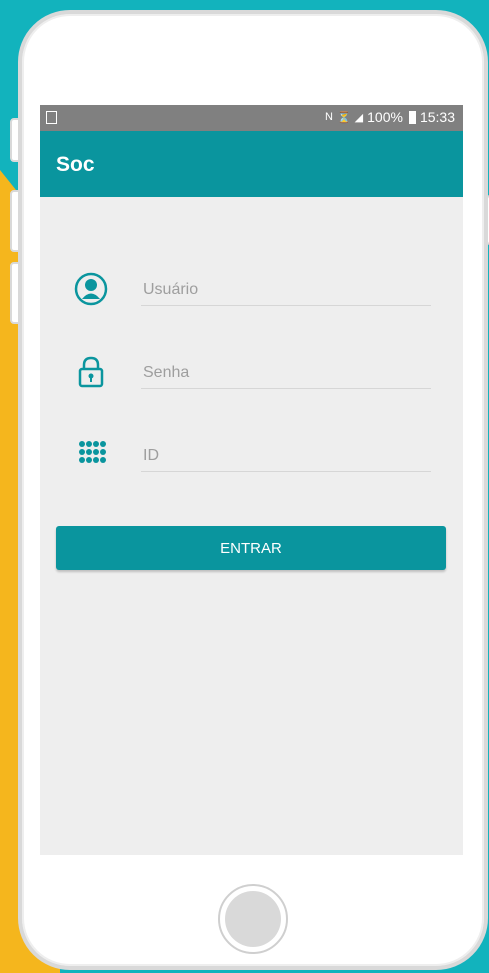 The image size is (489, 973). What do you see at coordinates (91, 289) in the screenshot?
I see `user-icon` at bounding box center [91, 289].